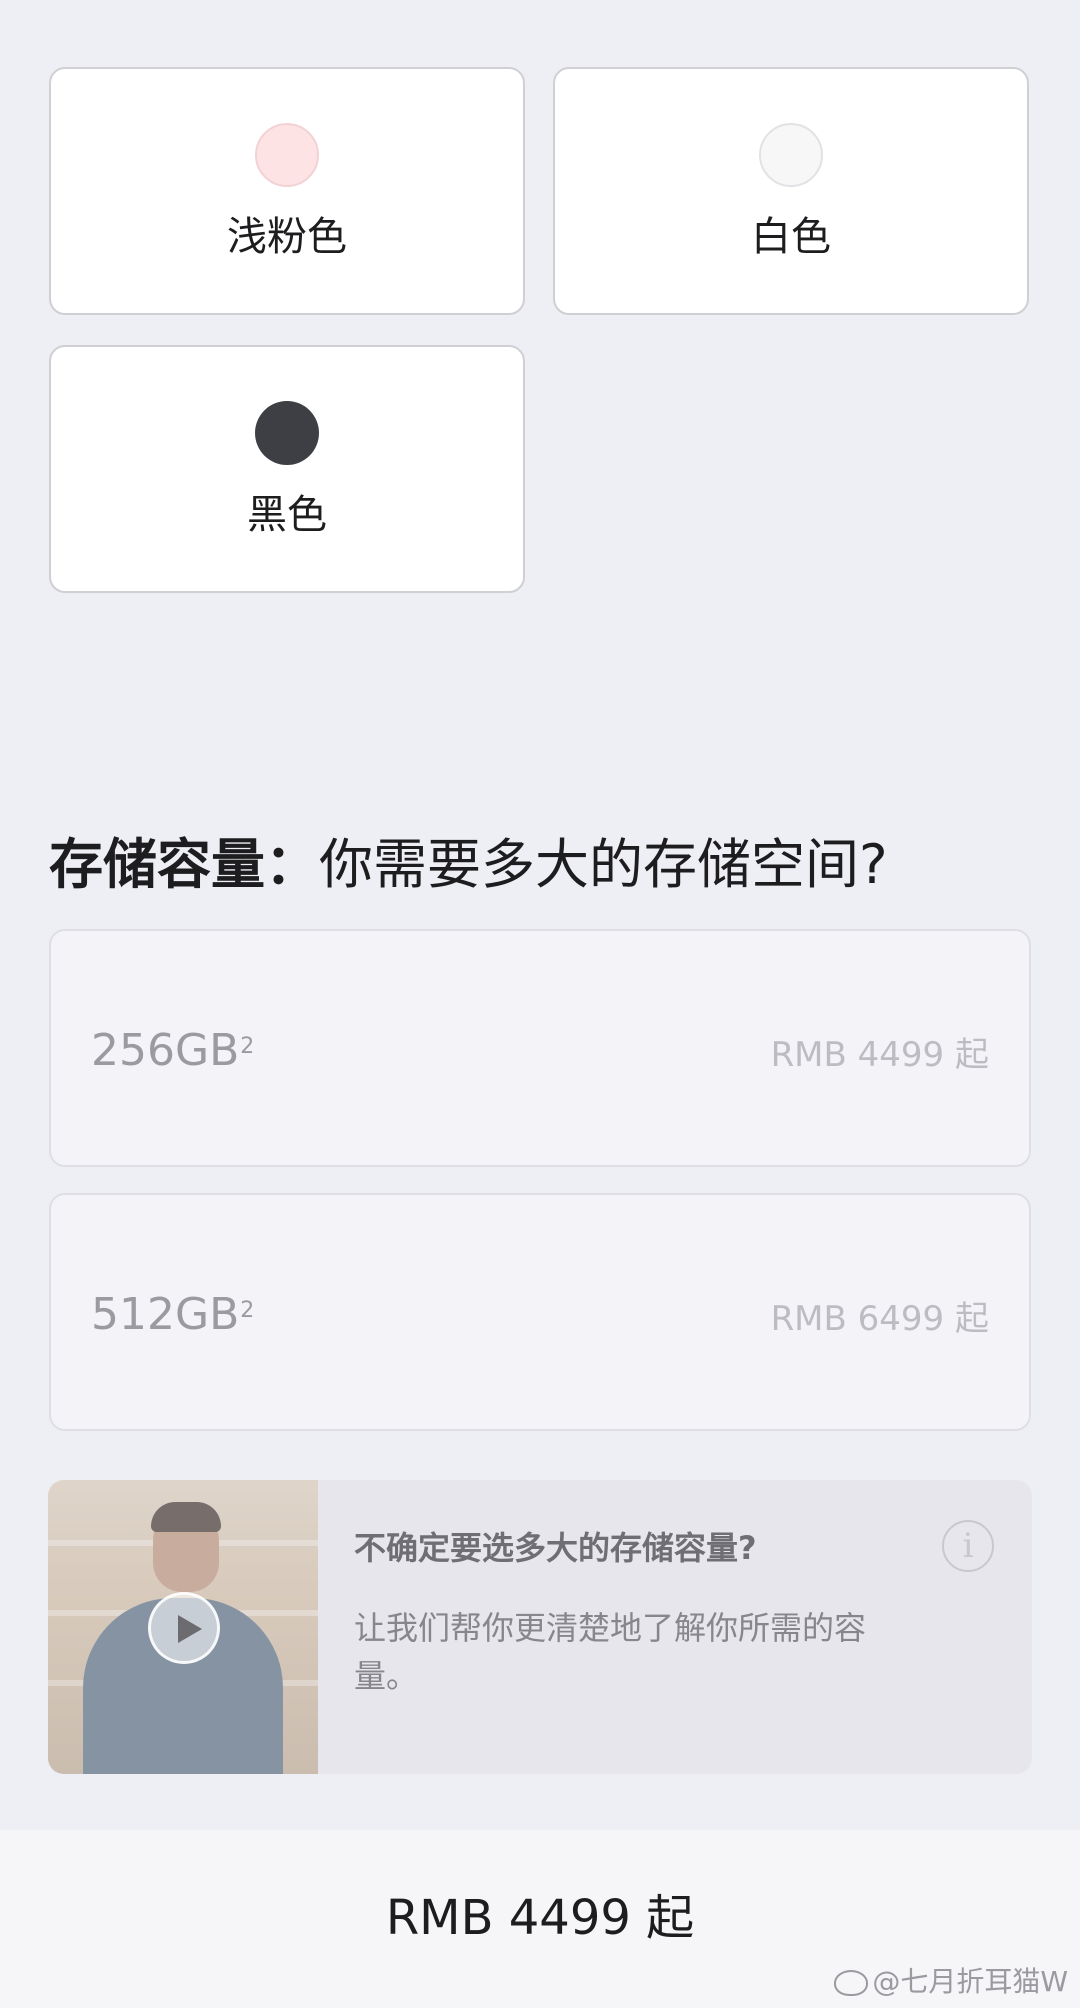 The width and height of the screenshot is (1080, 2008). What do you see at coordinates (287, 515) in the screenshot?
I see `color-option-label: 黑色` at bounding box center [287, 515].